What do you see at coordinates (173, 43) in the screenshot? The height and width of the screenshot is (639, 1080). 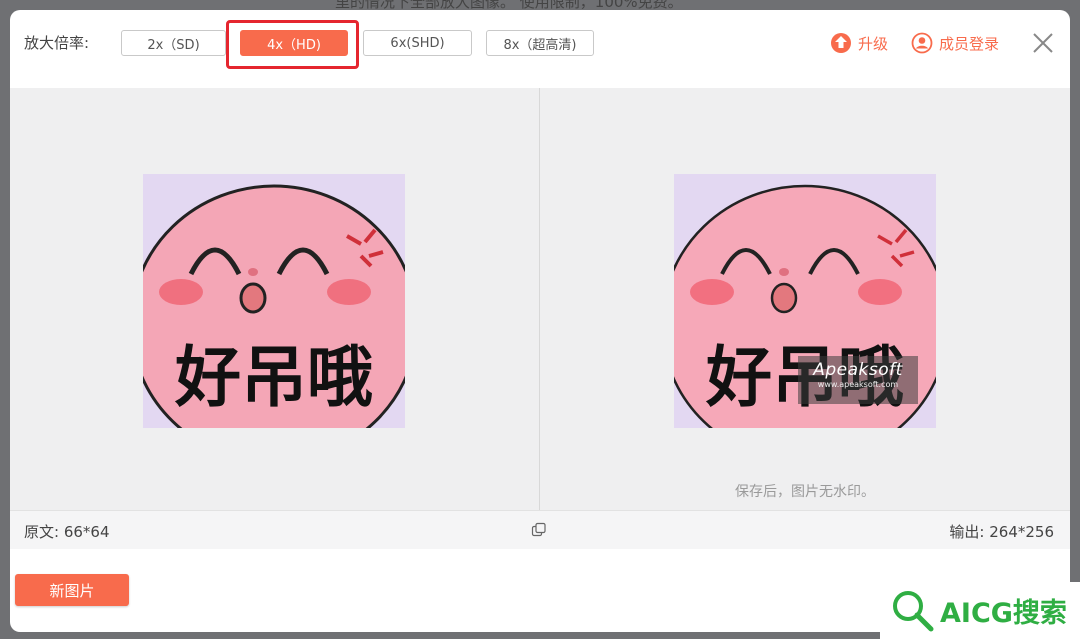 I see `scale-option-2x: 2x（SD)` at bounding box center [173, 43].